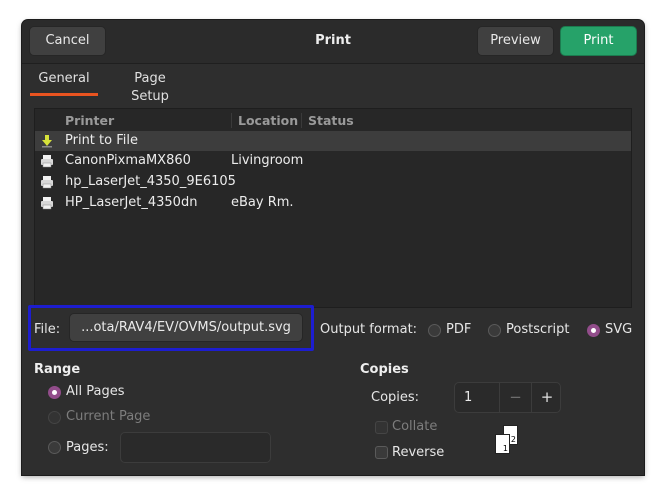 The image size is (667, 500). Describe the element at coordinates (54, 392) in the screenshot. I see `range-all-pages-radio` at that location.